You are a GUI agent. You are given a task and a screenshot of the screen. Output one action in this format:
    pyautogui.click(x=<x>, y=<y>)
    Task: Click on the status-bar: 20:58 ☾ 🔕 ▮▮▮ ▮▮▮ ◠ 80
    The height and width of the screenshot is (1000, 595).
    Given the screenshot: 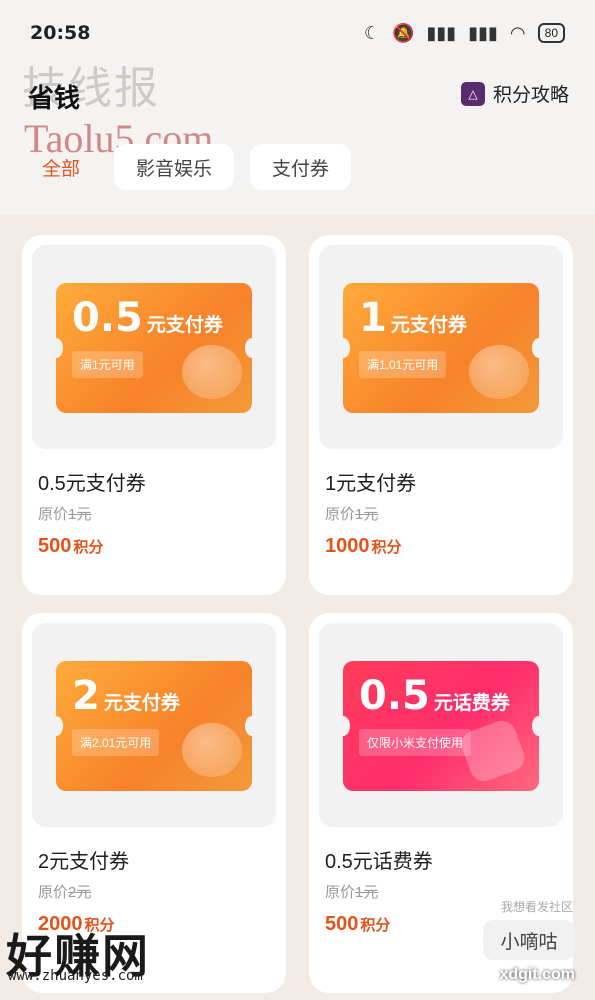 What is the action you would take?
    pyautogui.click(x=297, y=26)
    